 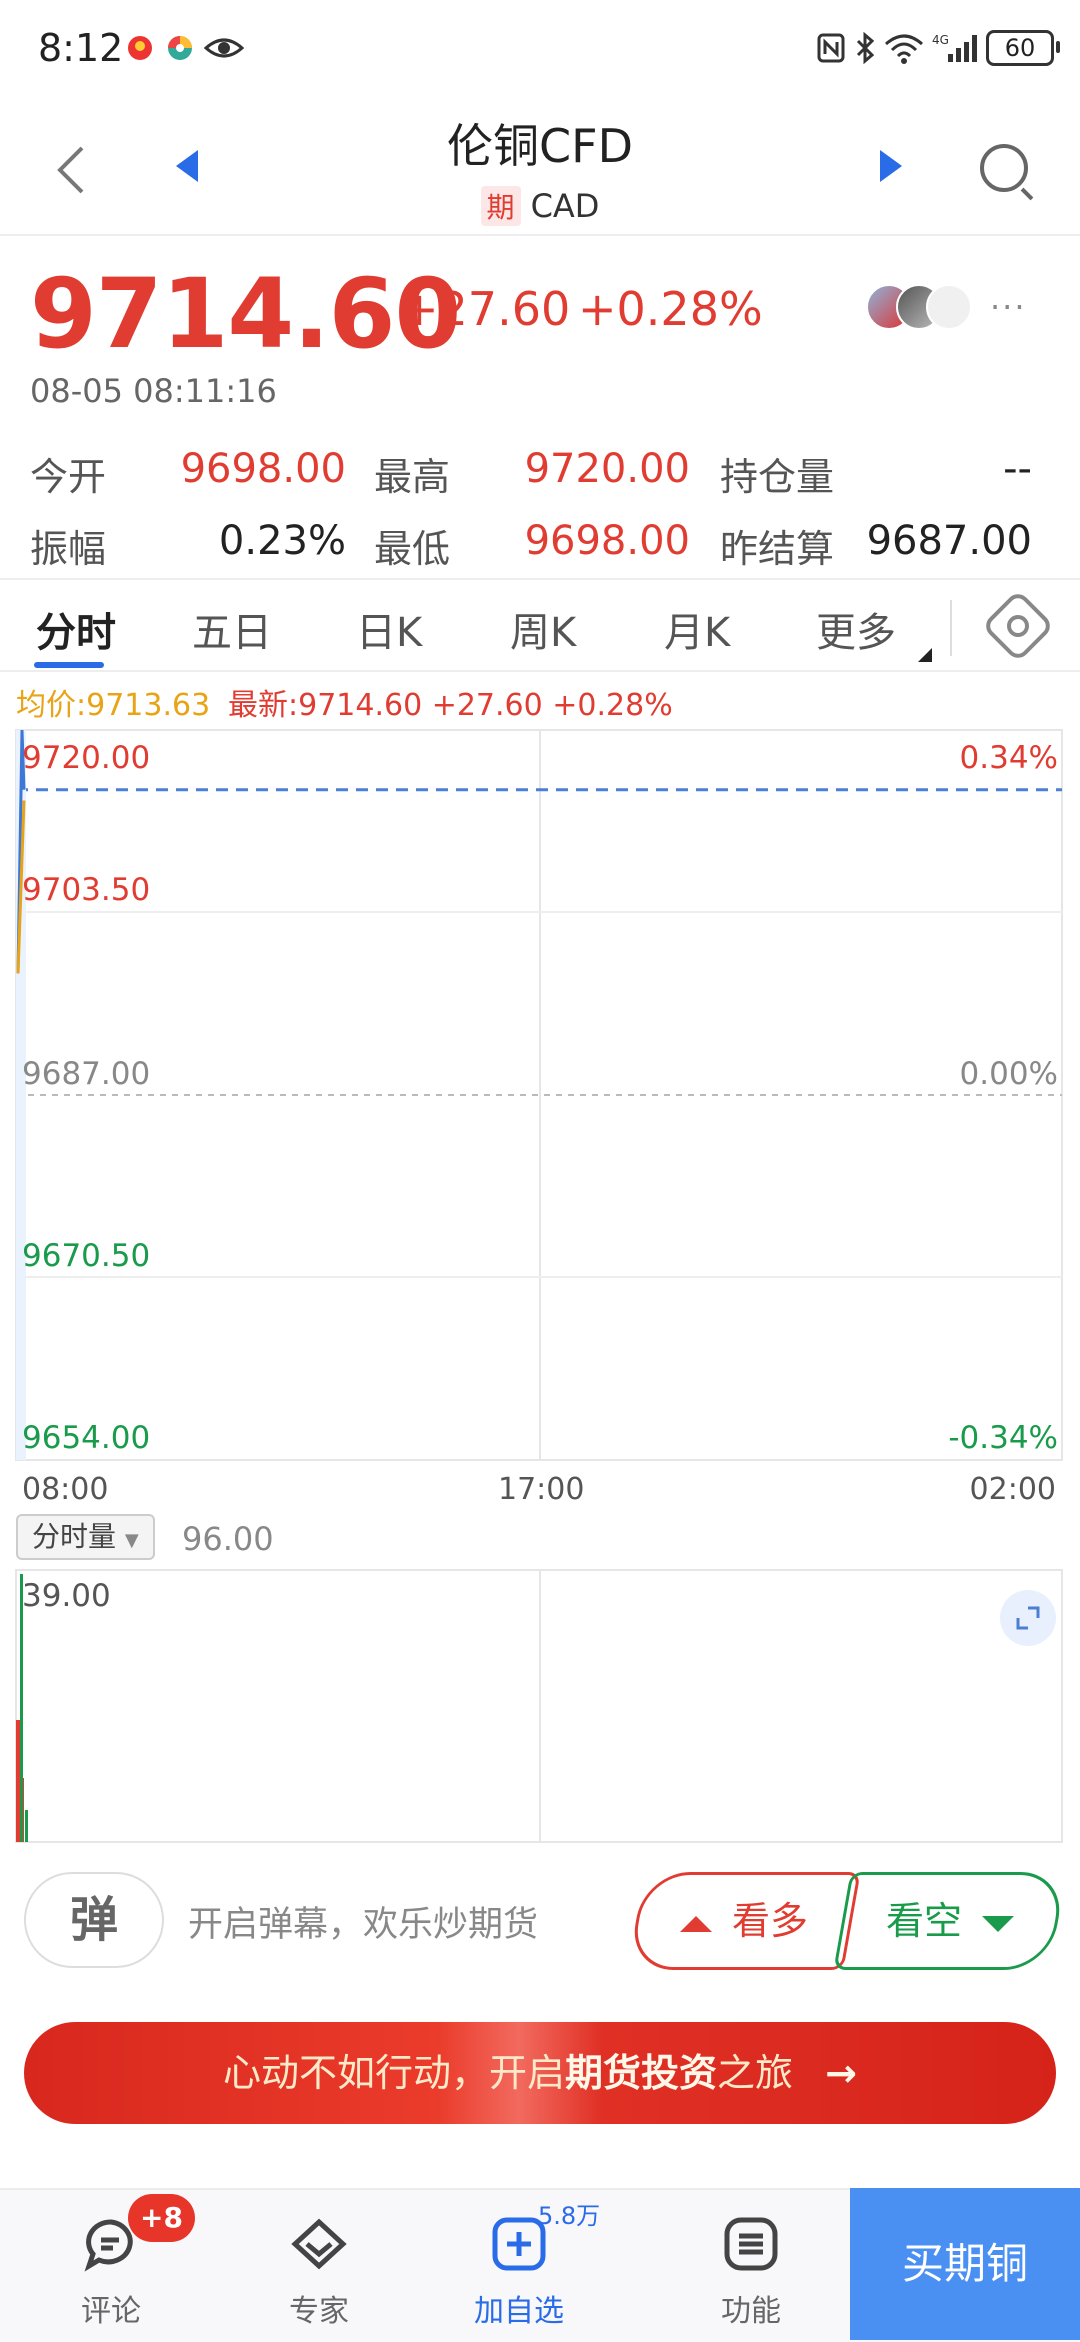 I want to click on tab-daily-k: 日K, so click(x=389, y=629).